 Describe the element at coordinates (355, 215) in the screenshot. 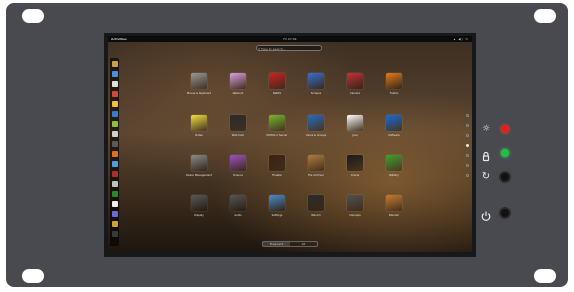

I see `app-label: Inkscape` at that location.